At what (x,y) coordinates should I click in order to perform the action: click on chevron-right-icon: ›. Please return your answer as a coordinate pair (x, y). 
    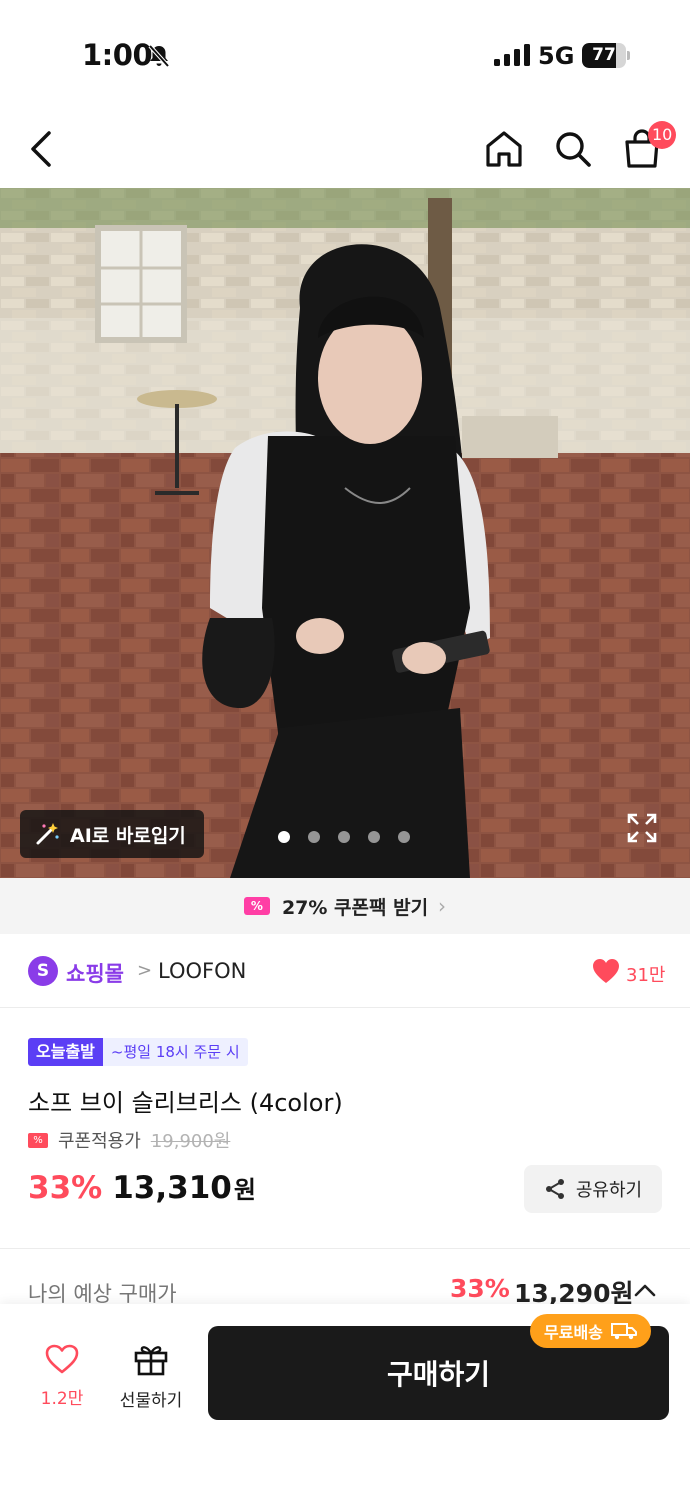
    Looking at the image, I should click on (442, 906).